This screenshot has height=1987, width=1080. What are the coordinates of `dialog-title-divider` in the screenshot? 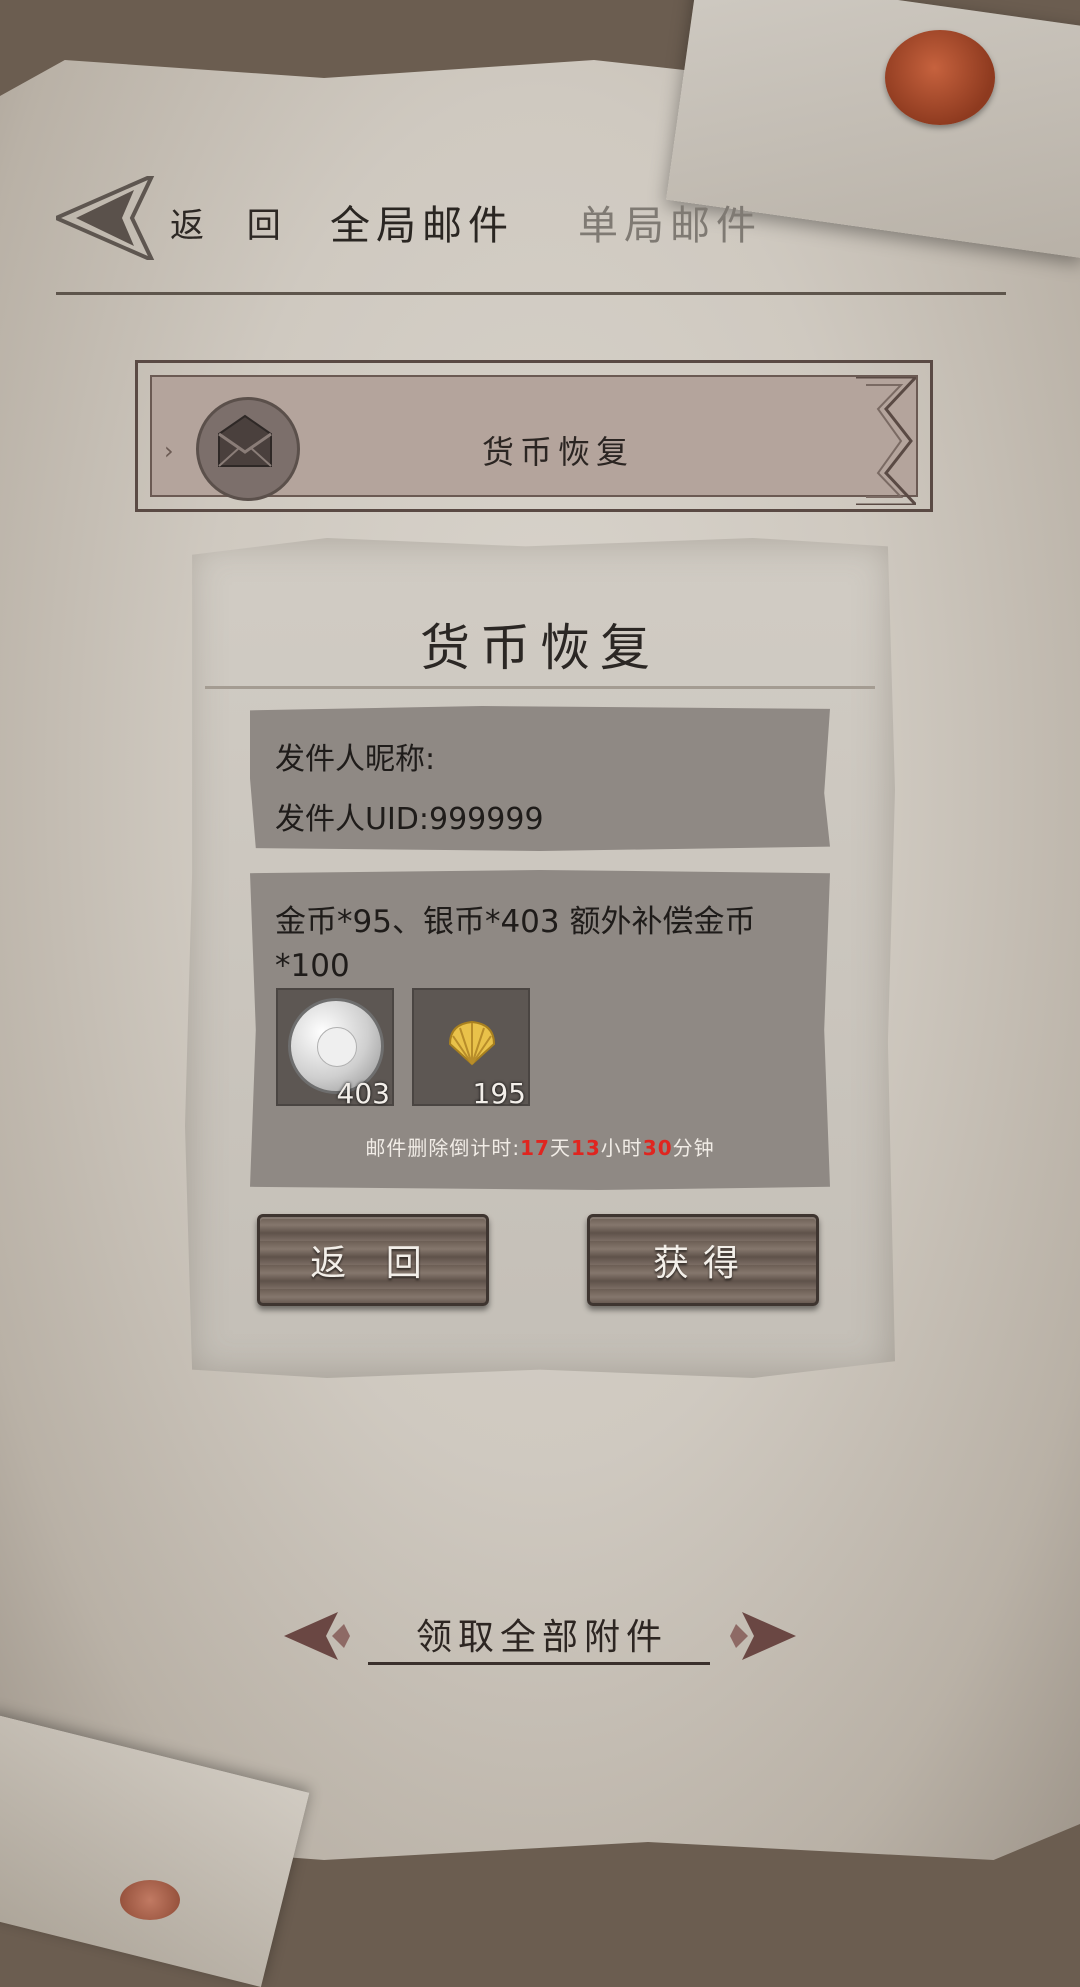 It's located at (540, 687).